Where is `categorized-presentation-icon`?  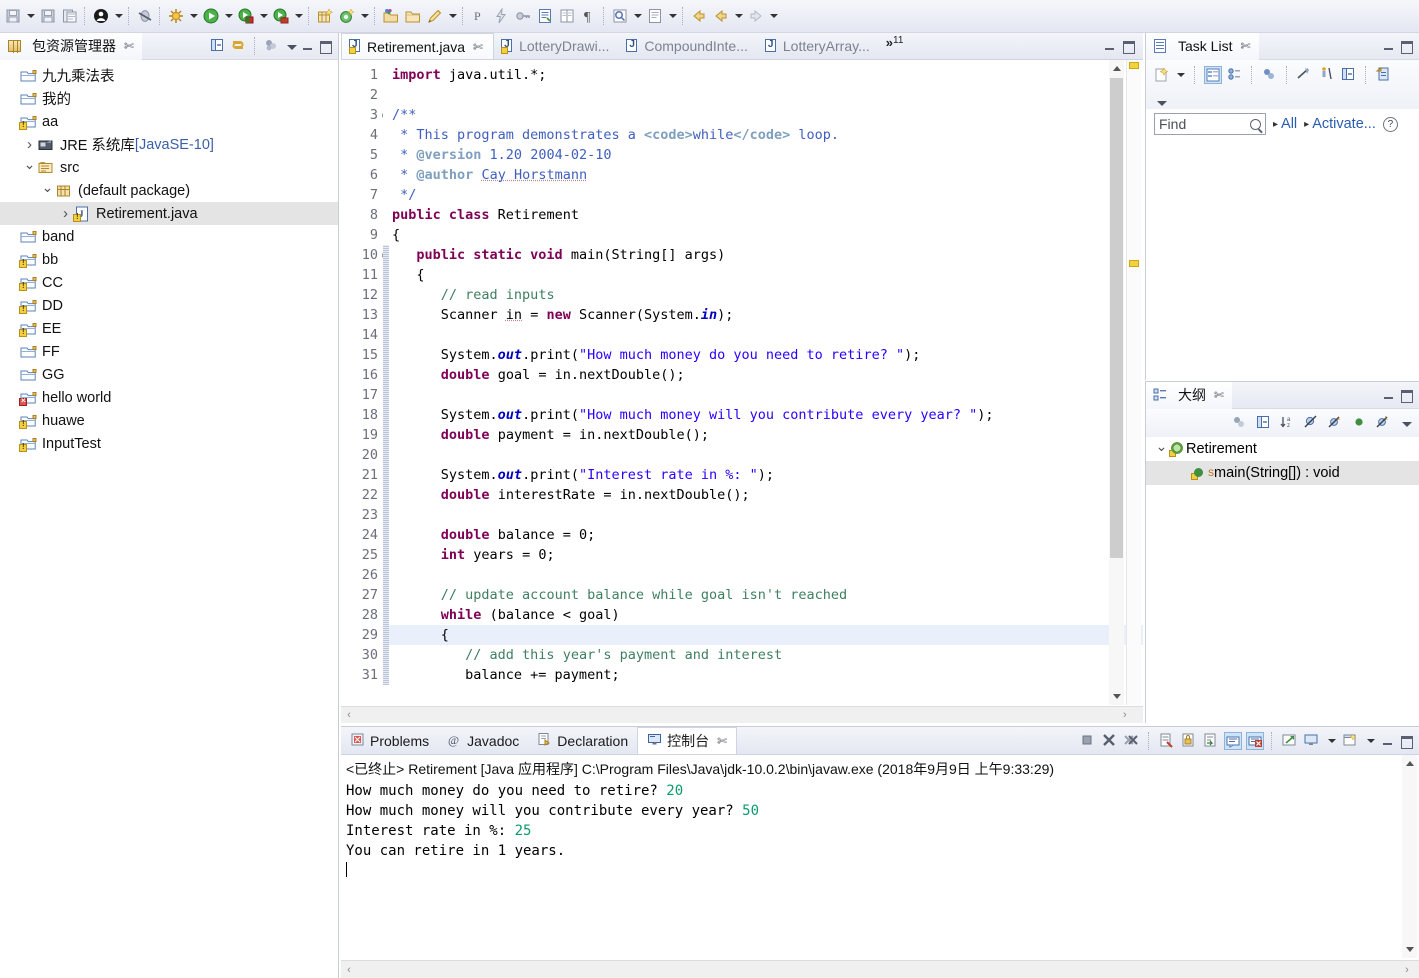 categorized-presentation-icon is located at coordinates (1213, 75).